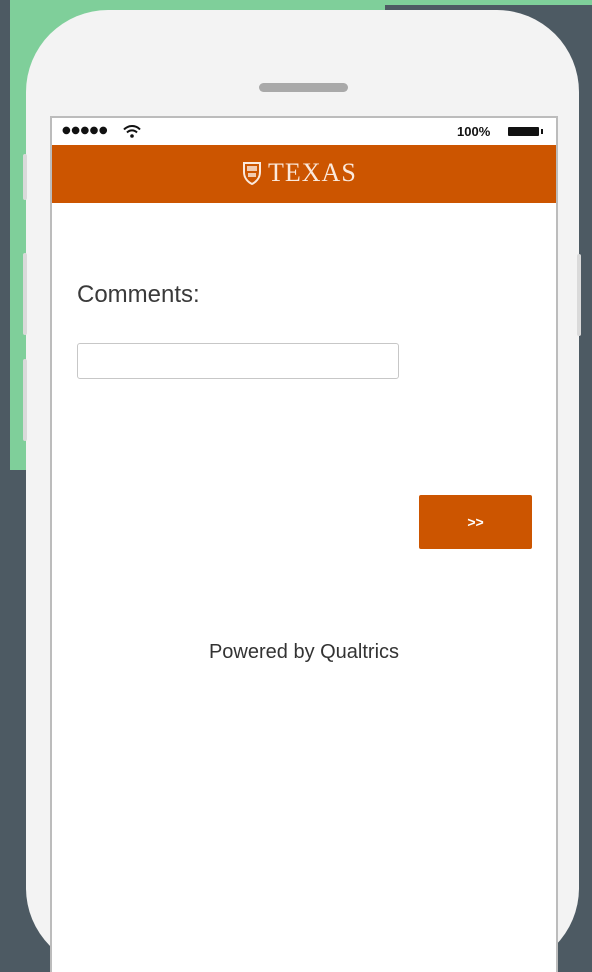 This screenshot has height=972, width=592. Describe the element at coordinates (474, 131) in the screenshot. I see `battery-percent: 100%` at that location.